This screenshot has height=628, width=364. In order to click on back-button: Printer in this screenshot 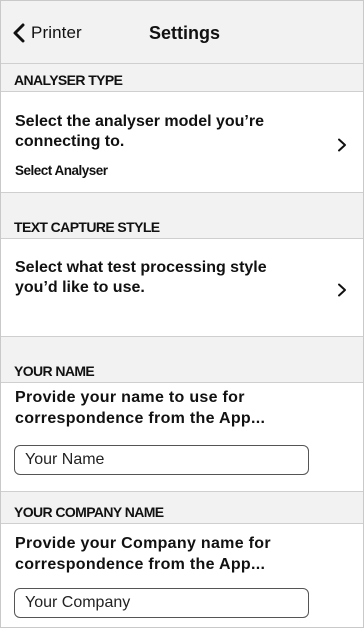, I will do `click(47, 33)`.